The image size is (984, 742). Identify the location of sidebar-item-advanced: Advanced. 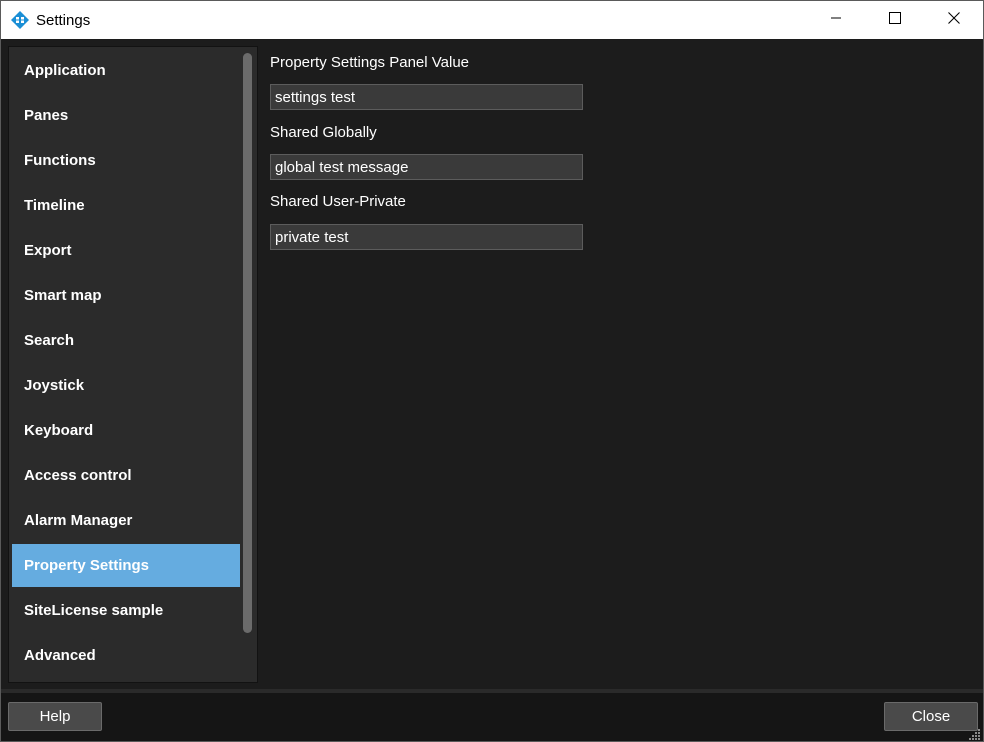
(126, 655).